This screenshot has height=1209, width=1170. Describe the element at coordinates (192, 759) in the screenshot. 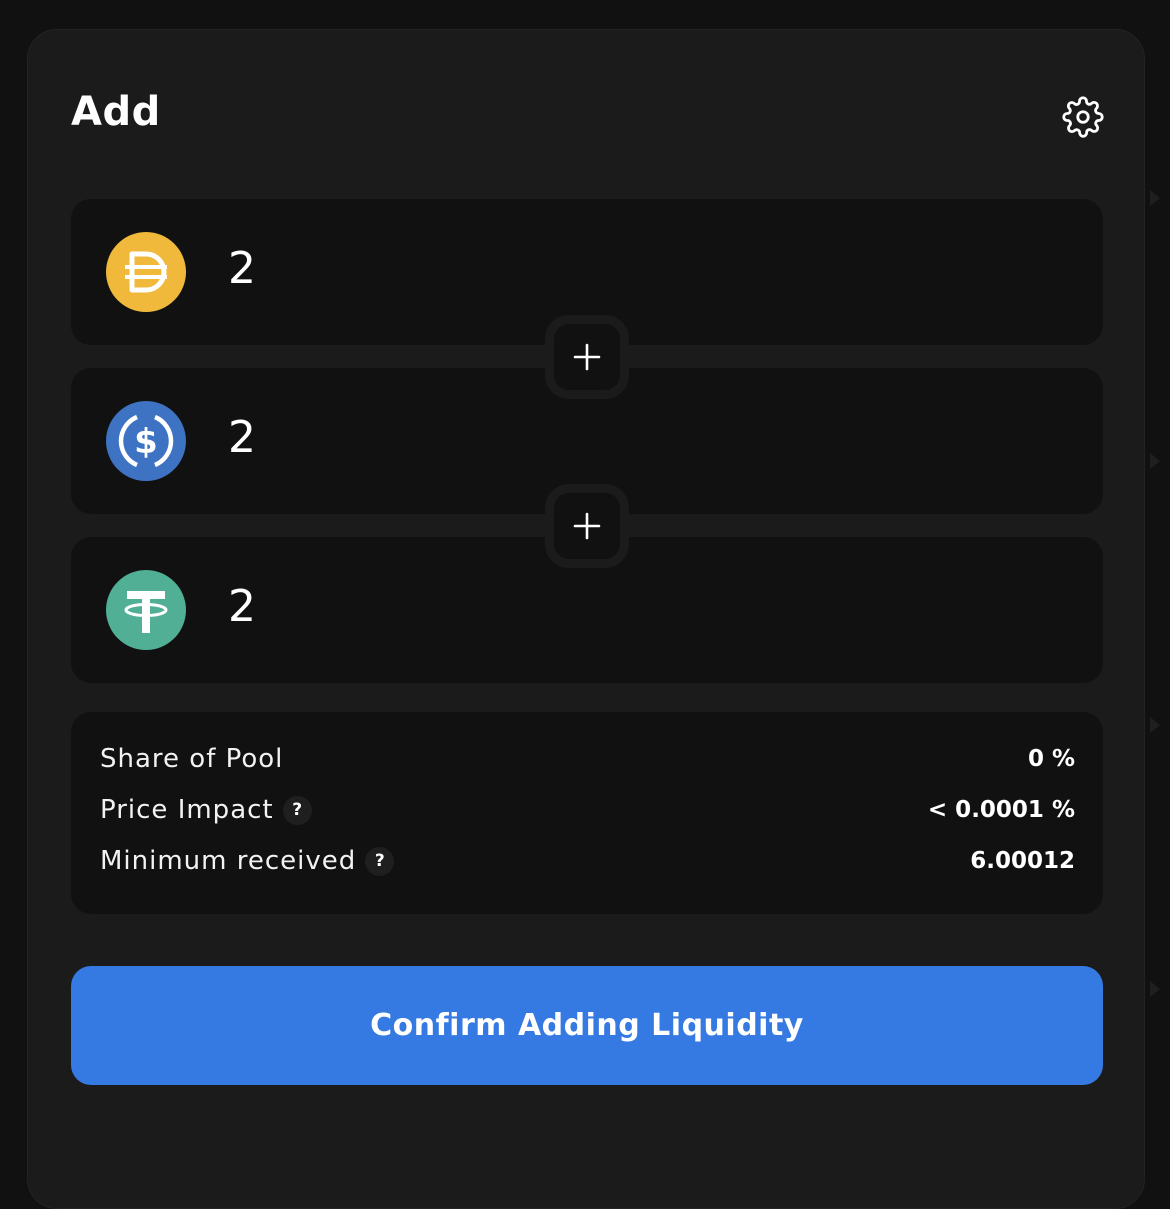

I see `share-of-pool-label: Share of Pool` at that location.